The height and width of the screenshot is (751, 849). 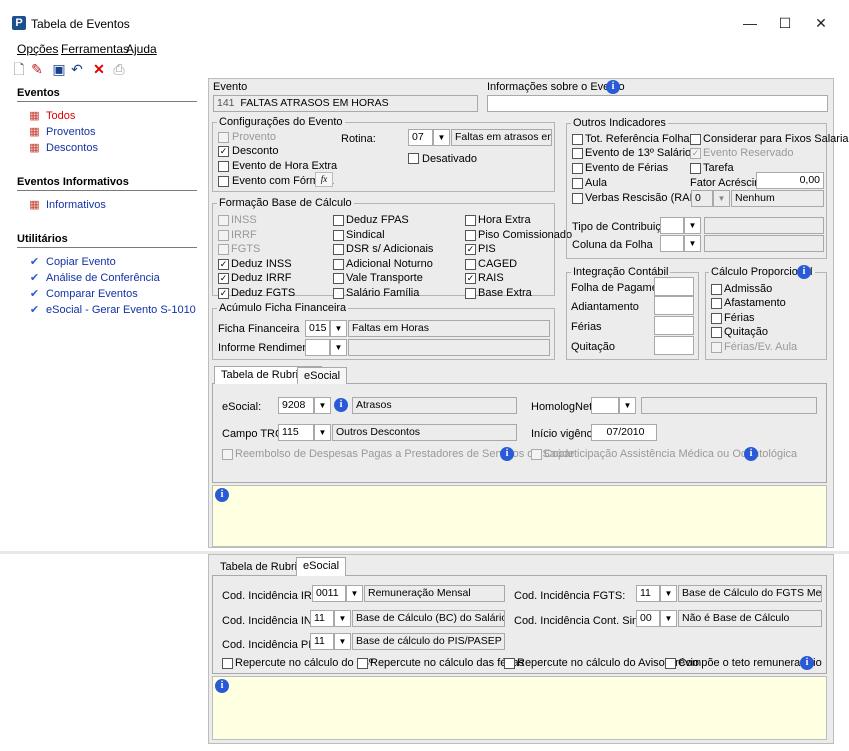 What do you see at coordinates (317, 328) in the screenshot?
I see `ficha-code: 015` at bounding box center [317, 328].